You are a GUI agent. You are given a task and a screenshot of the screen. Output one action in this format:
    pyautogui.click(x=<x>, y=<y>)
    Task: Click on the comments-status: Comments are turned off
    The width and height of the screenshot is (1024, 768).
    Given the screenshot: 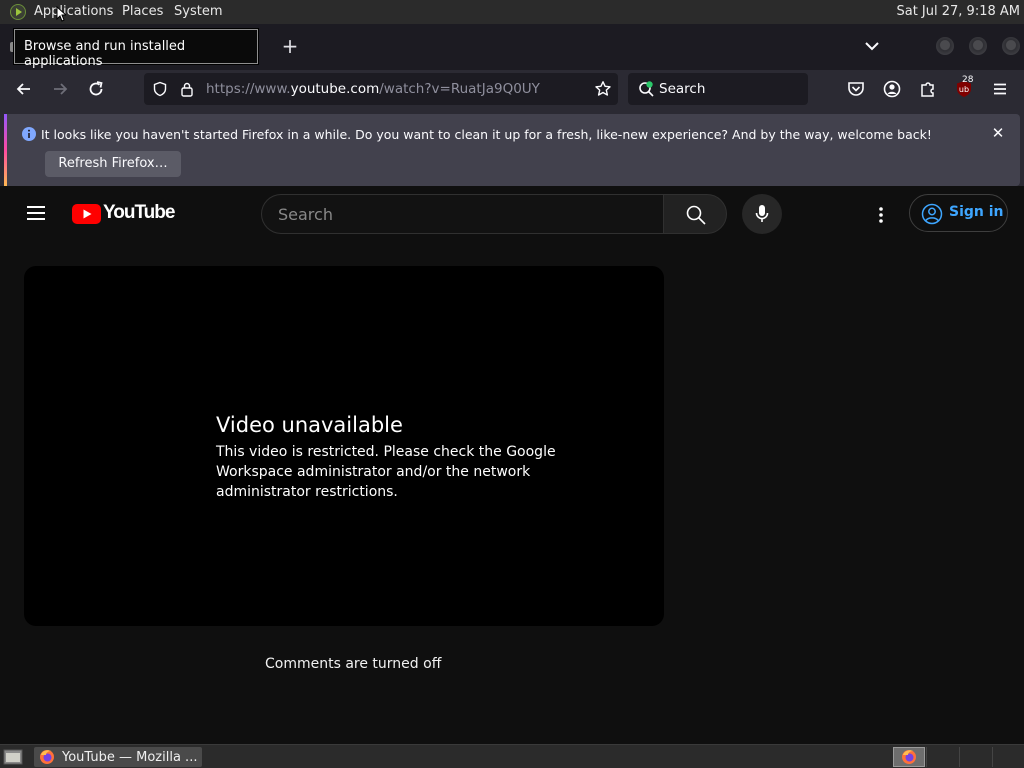 What is the action you would take?
    pyautogui.click(x=353, y=664)
    